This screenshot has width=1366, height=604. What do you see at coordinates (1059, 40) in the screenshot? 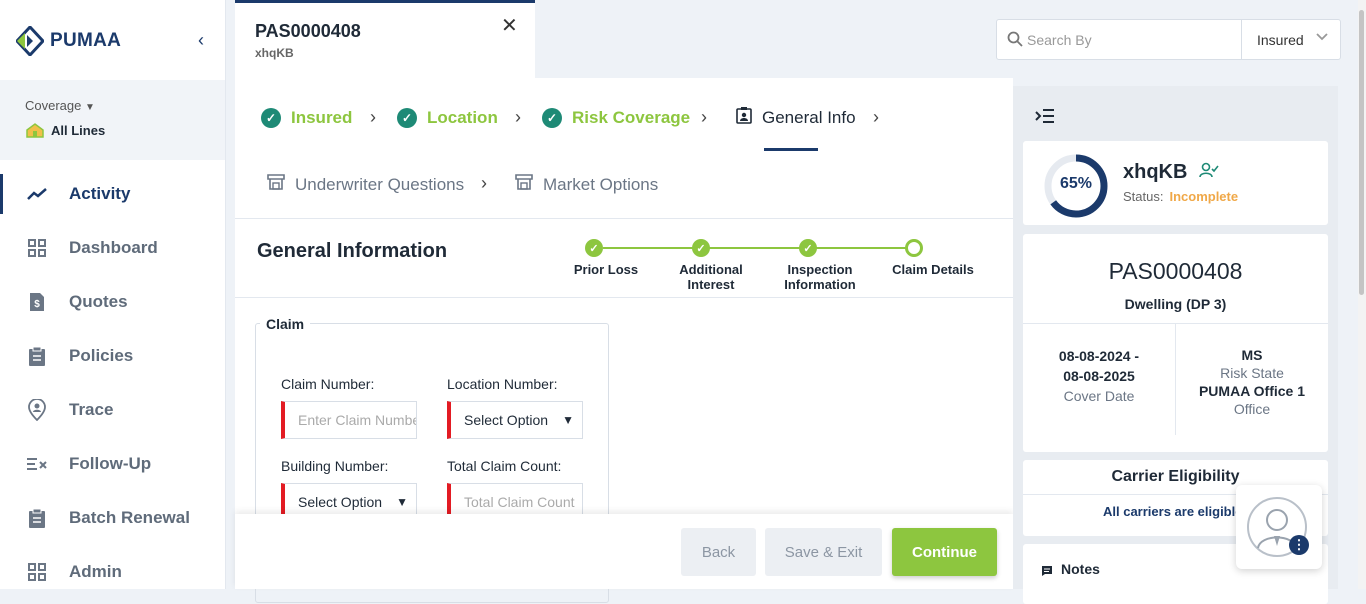
I see `search-input: Search By` at bounding box center [1059, 40].